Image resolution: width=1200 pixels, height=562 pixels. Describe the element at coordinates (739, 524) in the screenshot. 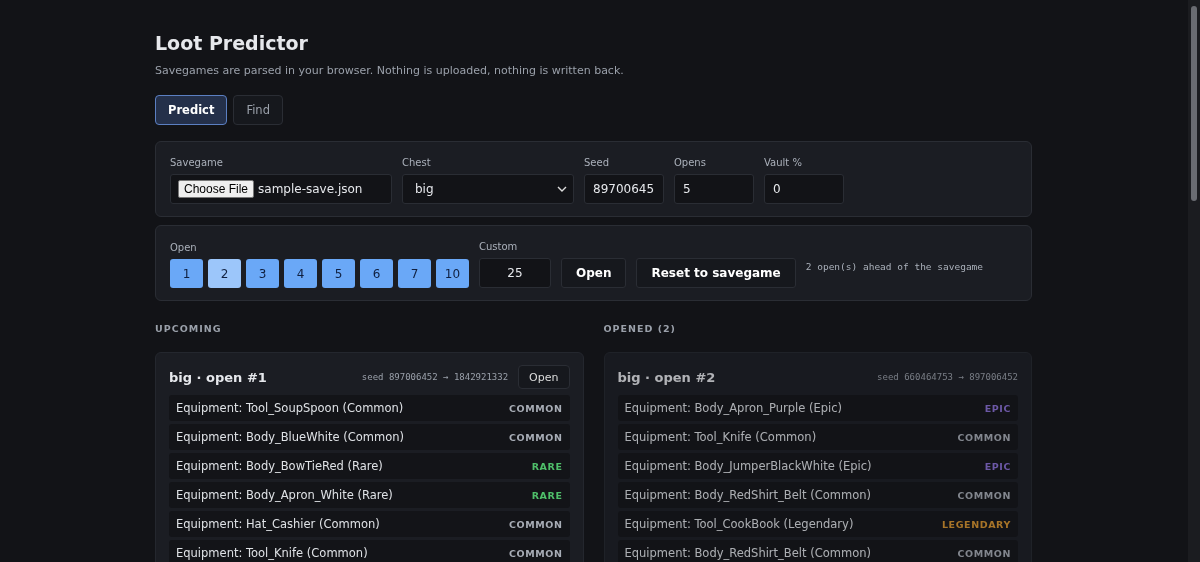

I see `item-name: Equipment: Tool_CookBook (Legendary)` at that location.